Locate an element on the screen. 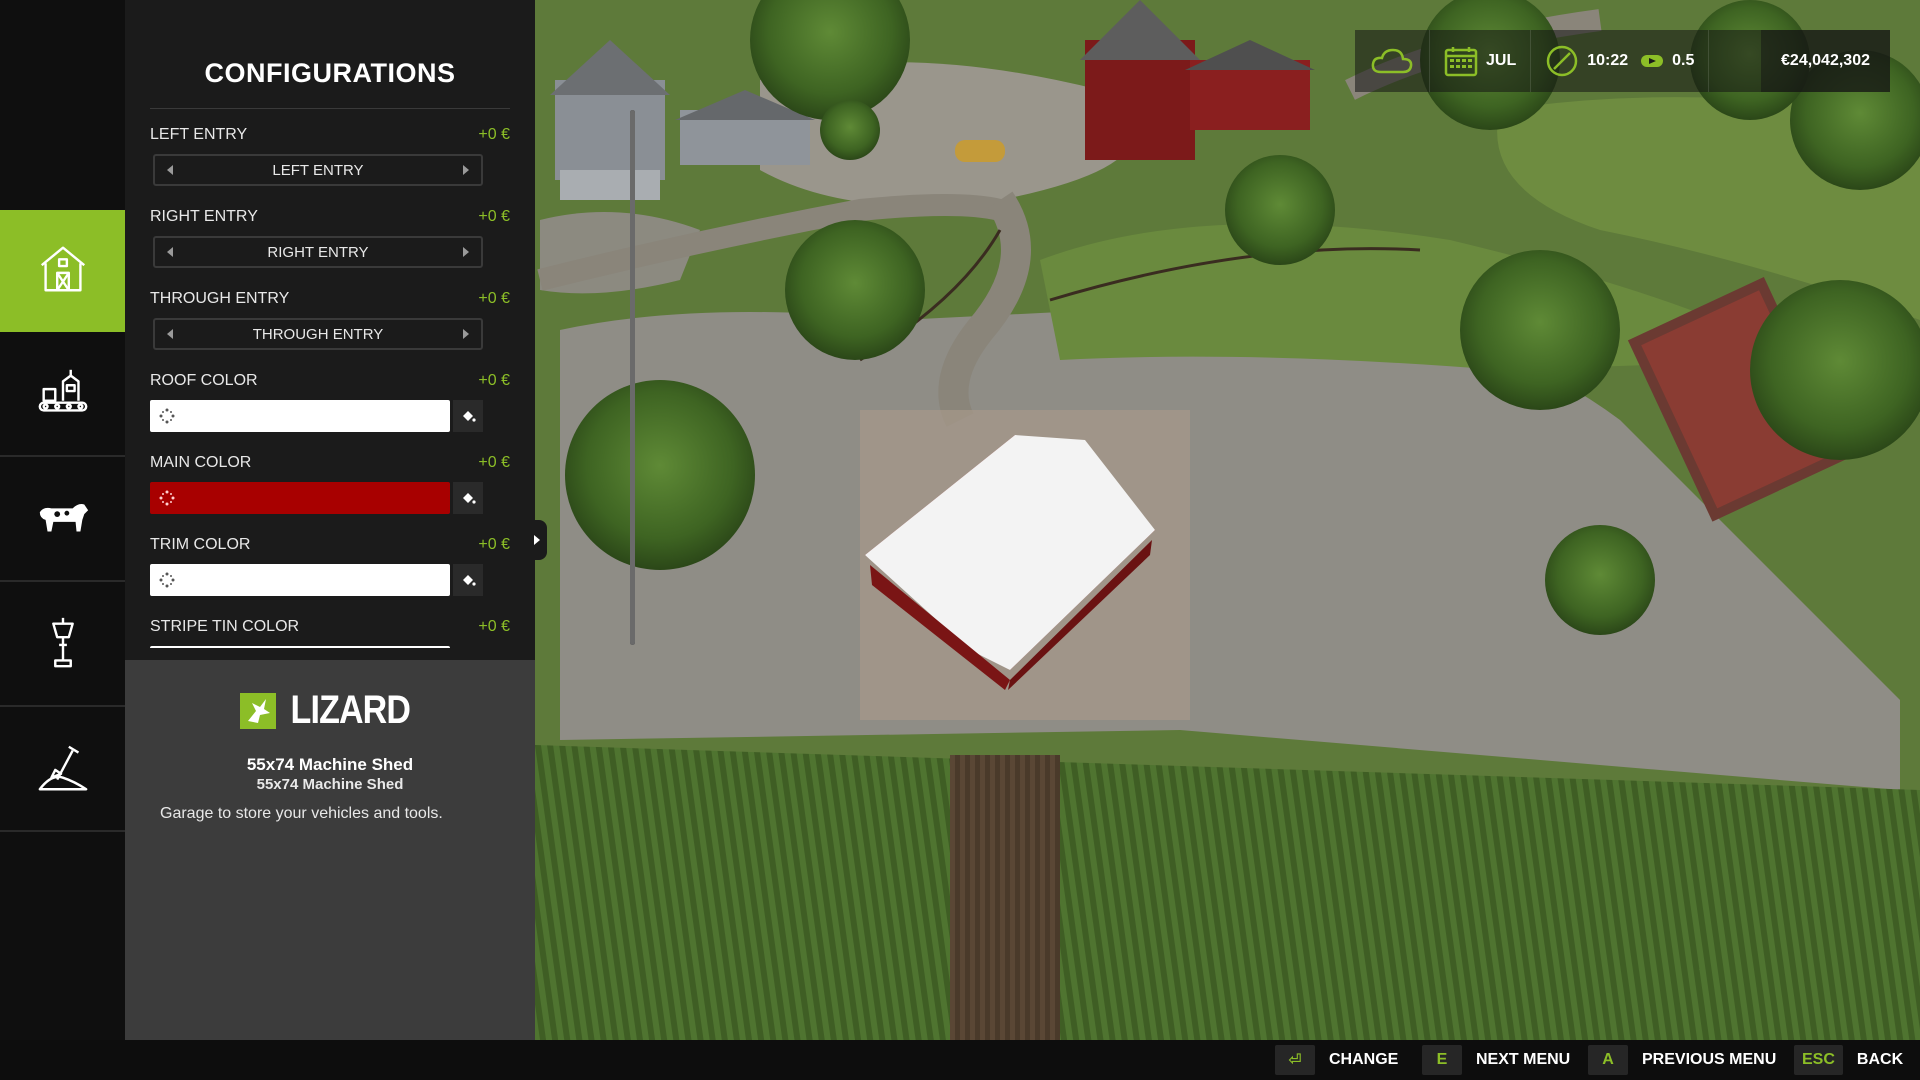 This screenshot has height=1080, width=1920. category-buildings is located at coordinates (66, 271).